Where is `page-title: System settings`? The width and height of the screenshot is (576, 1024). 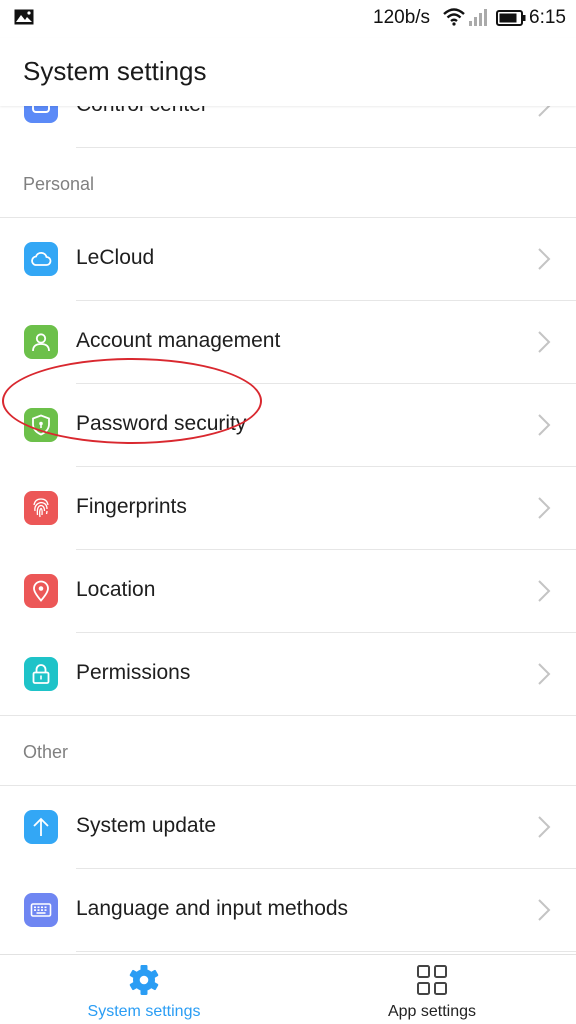 page-title: System settings is located at coordinates (115, 71).